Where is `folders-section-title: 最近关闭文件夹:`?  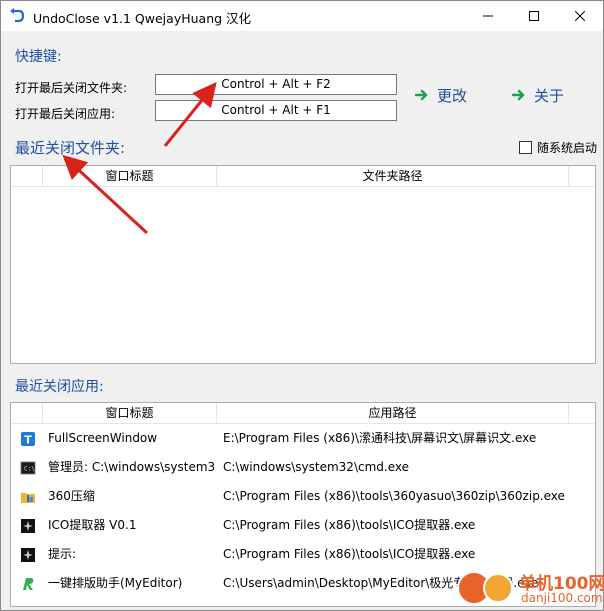
folders-section-title: 最近关闭文件夹: is located at coordinates (70, 148).